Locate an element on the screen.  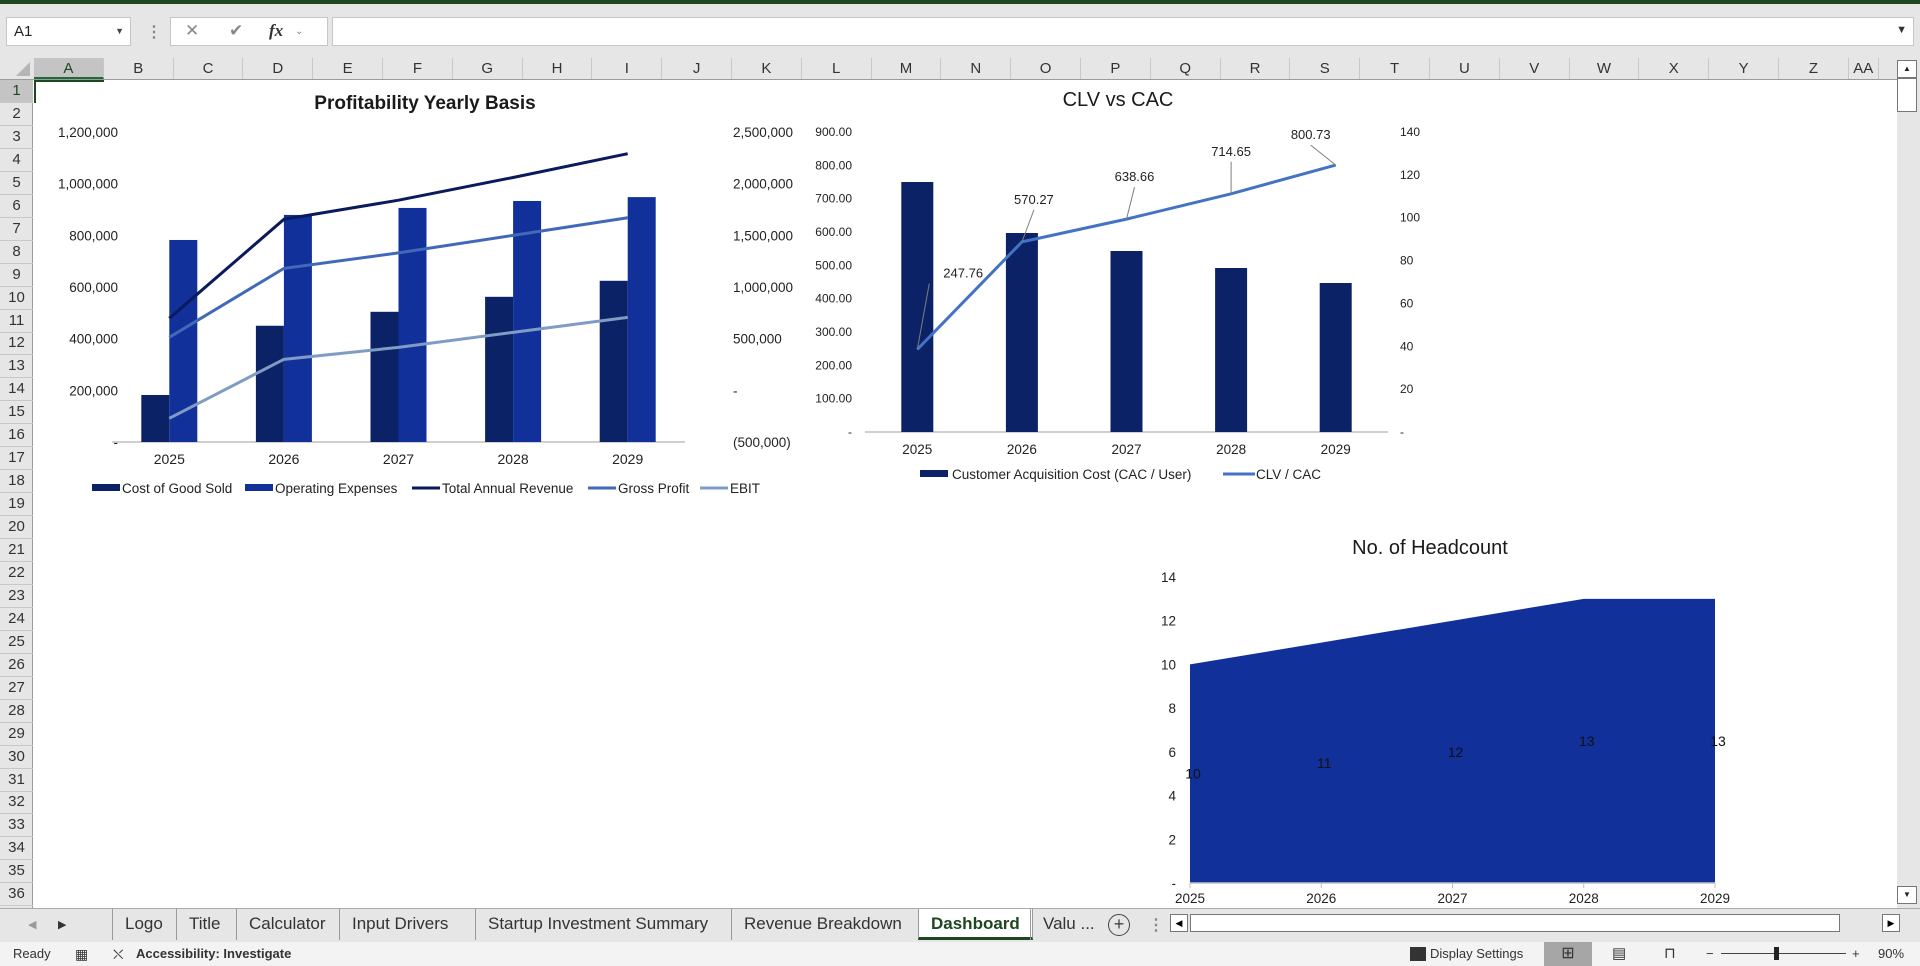
row-header-32: 32 is located at coordinates (16, 803).